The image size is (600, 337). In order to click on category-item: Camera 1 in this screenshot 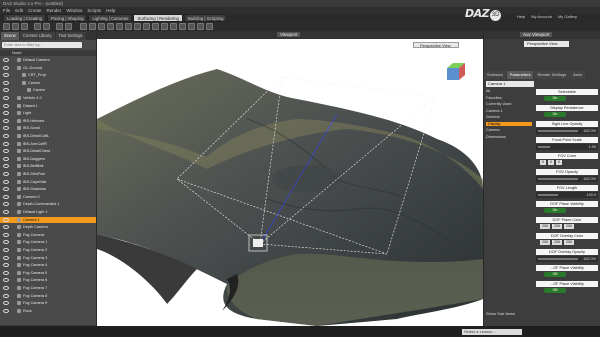, I will do `click(494, 111)`.